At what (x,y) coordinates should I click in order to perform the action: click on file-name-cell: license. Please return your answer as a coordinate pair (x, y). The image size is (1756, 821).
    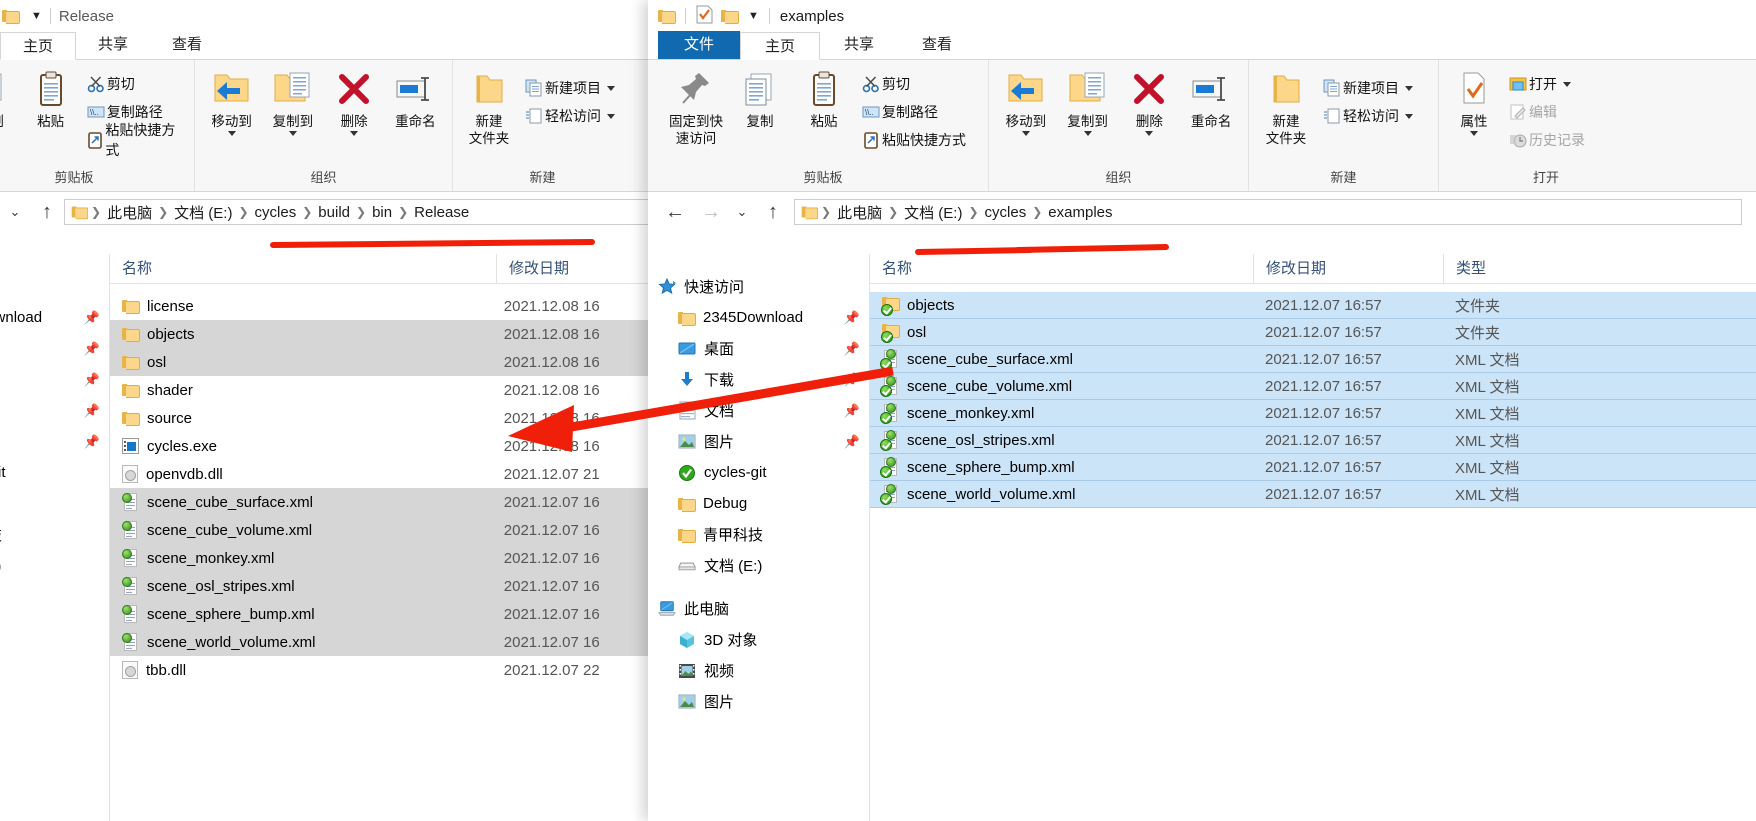
    Looking at the image, I should click on (301, 306).